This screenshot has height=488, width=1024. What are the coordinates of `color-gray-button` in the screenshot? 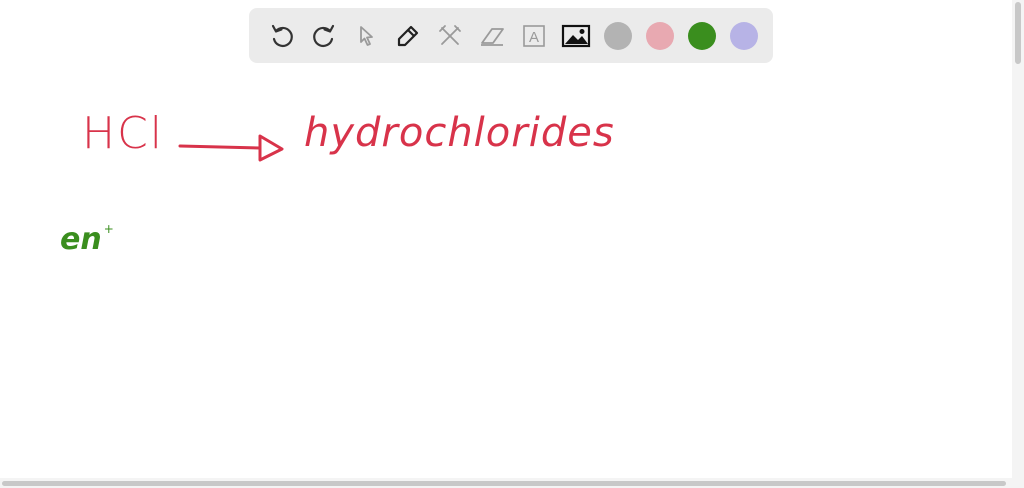 It's located at (618, 36).